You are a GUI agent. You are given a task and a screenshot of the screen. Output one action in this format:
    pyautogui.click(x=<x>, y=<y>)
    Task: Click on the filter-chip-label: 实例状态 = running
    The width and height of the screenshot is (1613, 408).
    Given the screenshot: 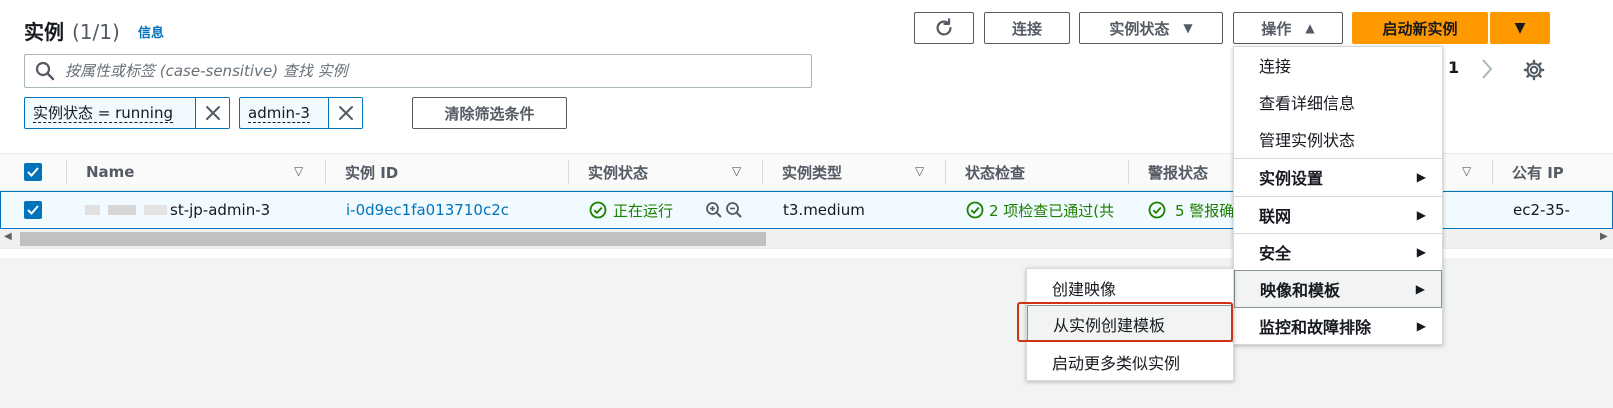 What is the action you would take?
    pyautogui.click(x=103, y=113)
    